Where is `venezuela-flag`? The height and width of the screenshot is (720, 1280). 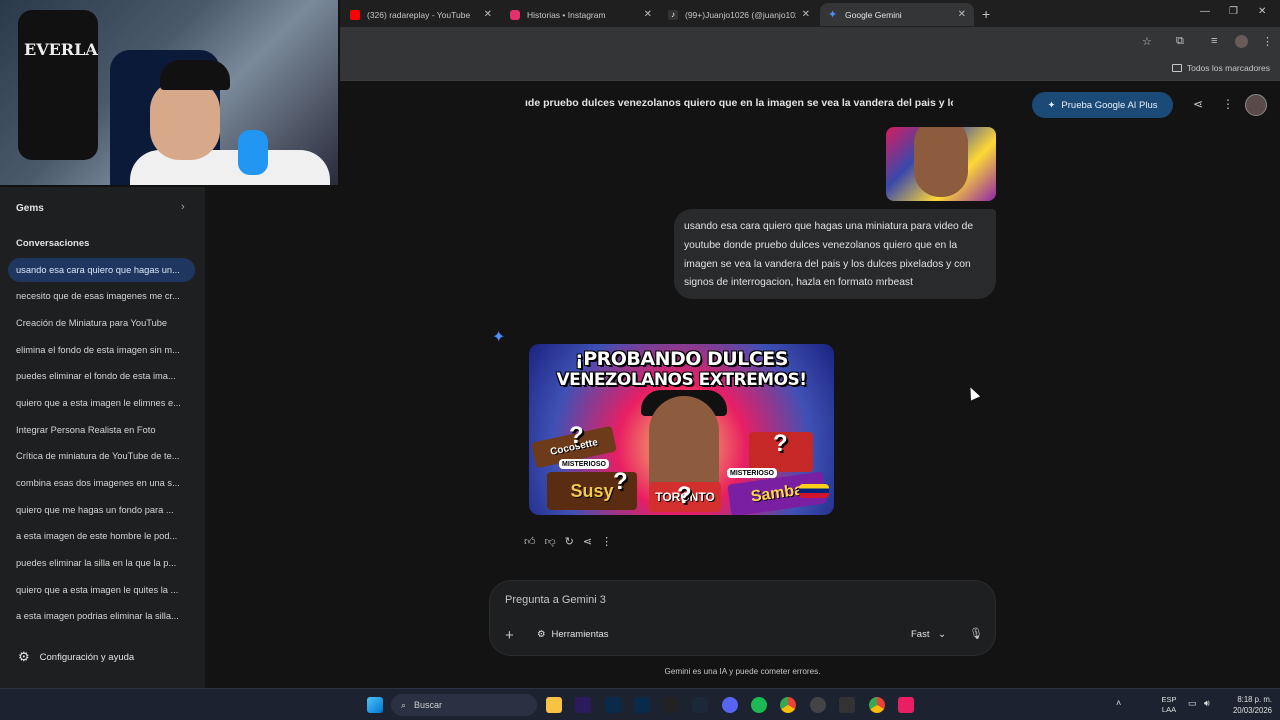
venezuela-flag is located at coordinates (814, 491).